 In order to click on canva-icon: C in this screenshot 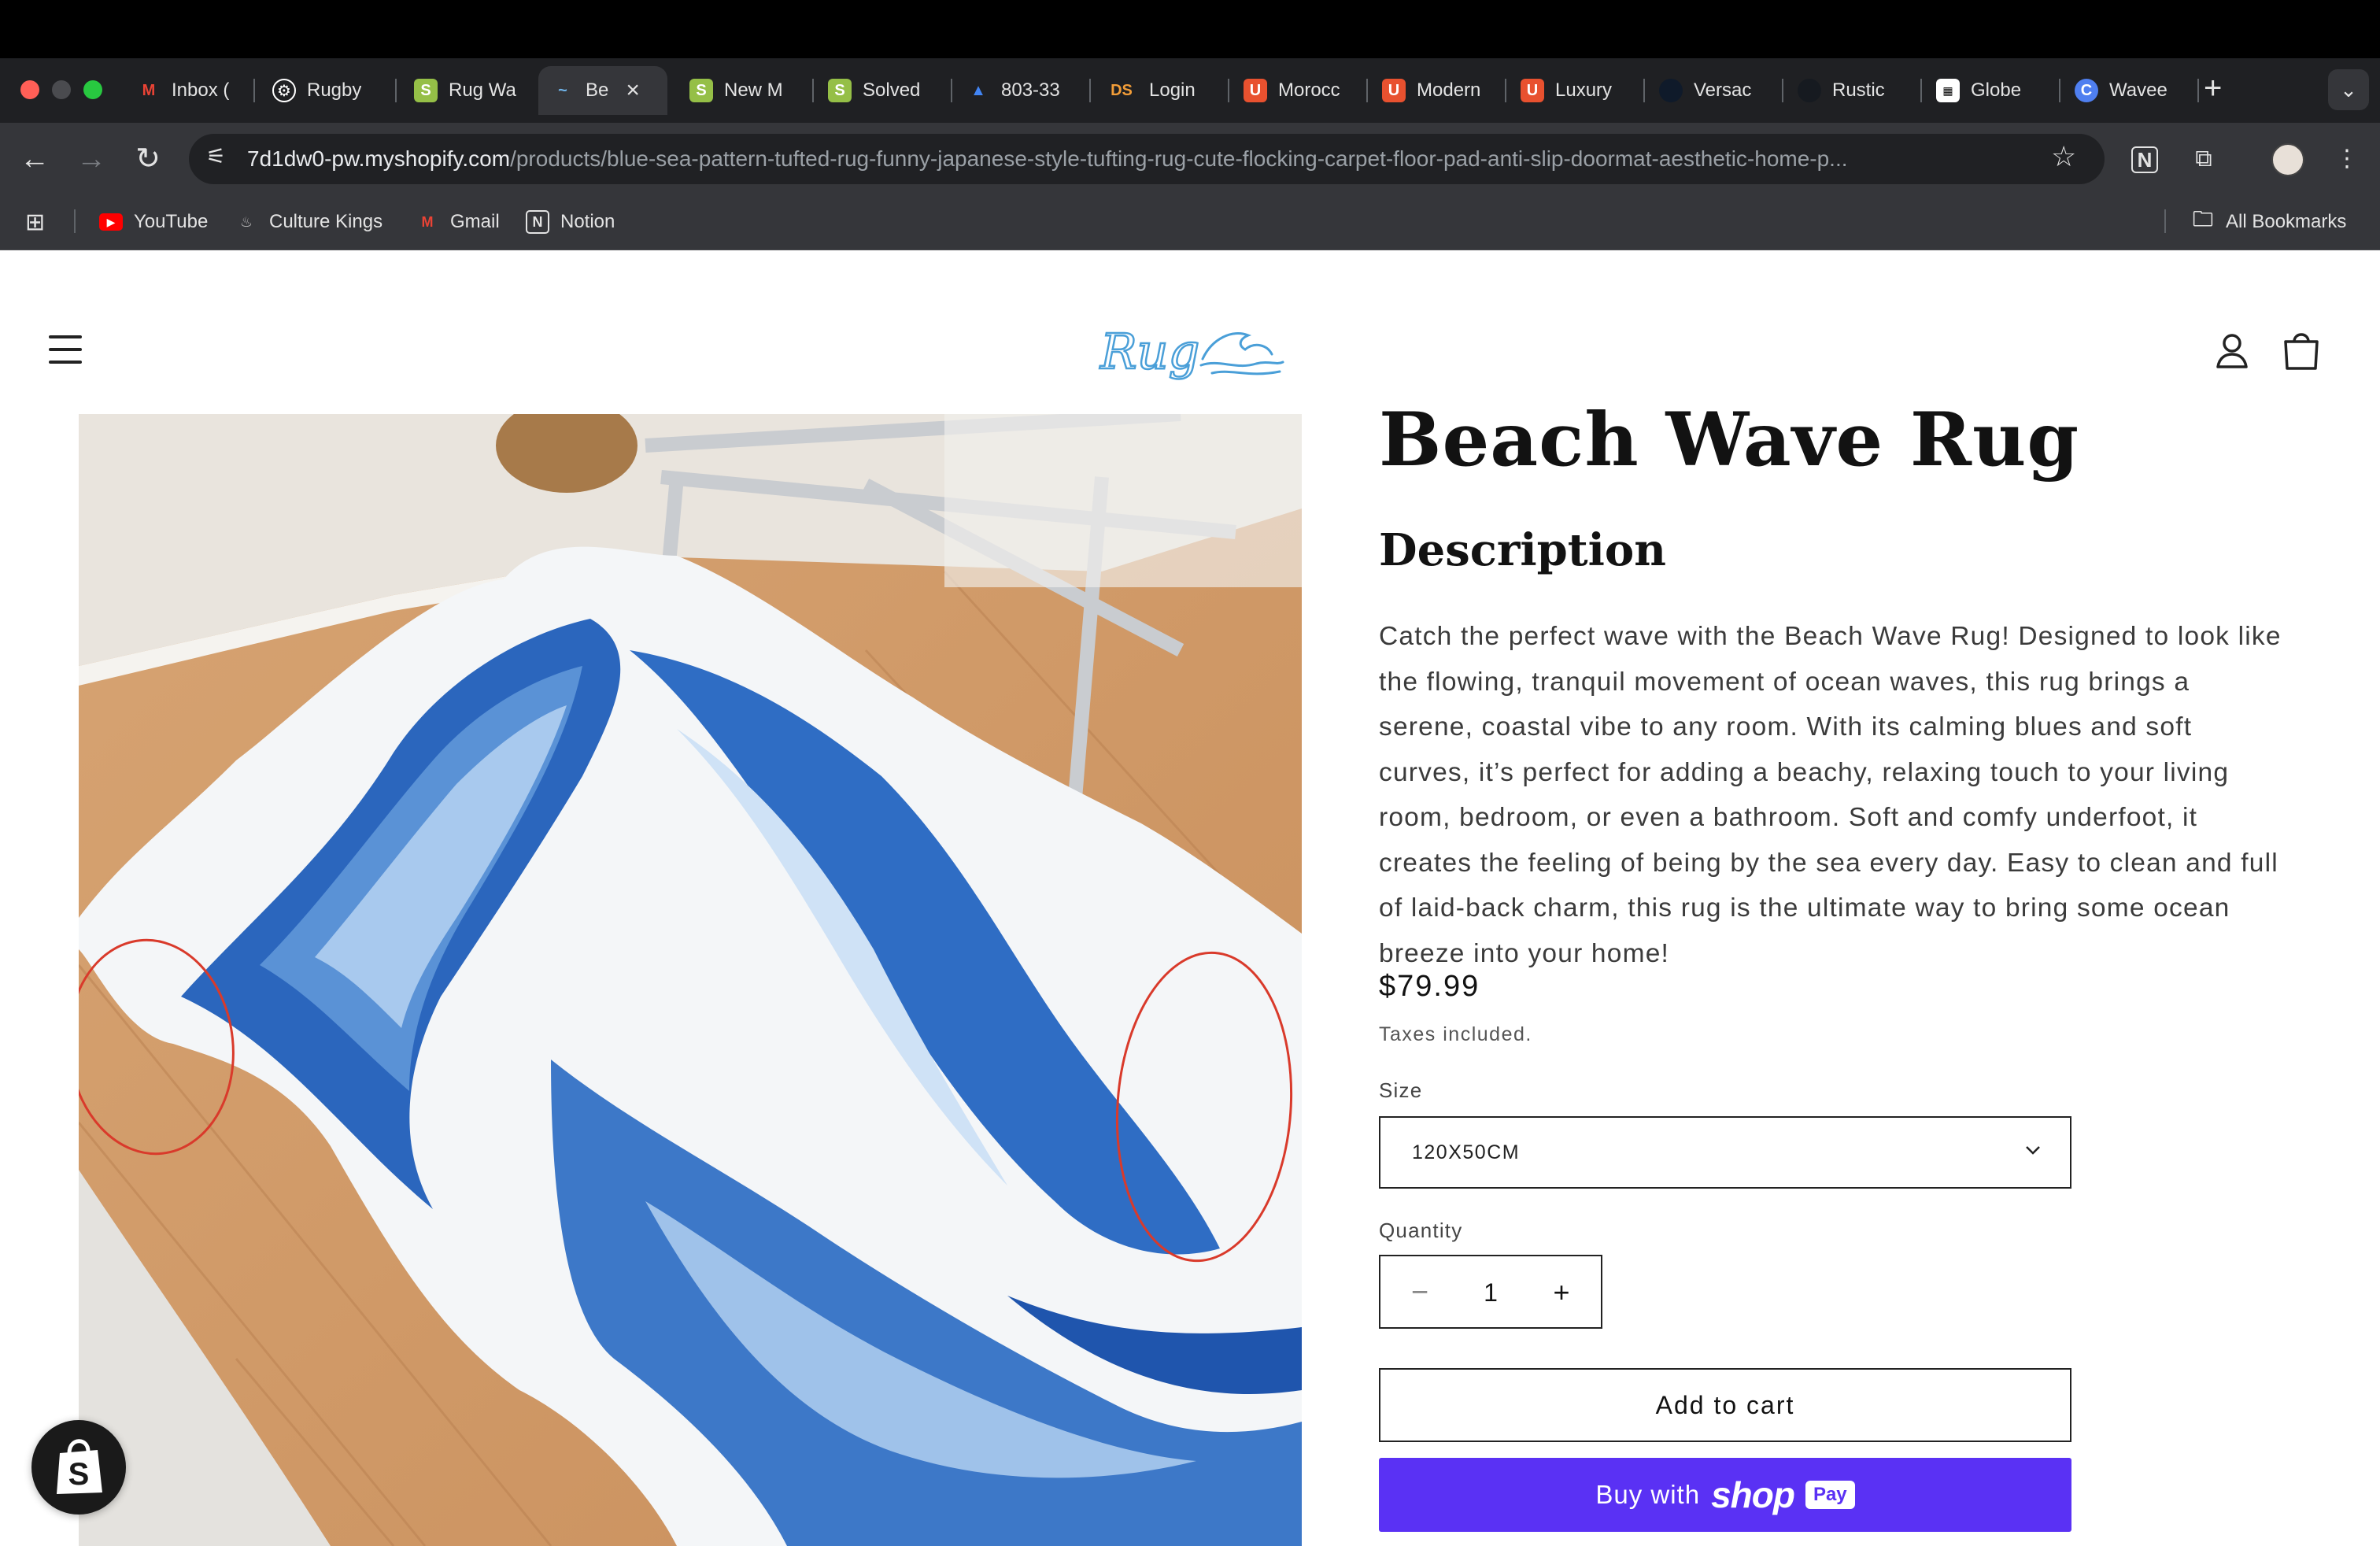, I will do `click(2086, 90)`.